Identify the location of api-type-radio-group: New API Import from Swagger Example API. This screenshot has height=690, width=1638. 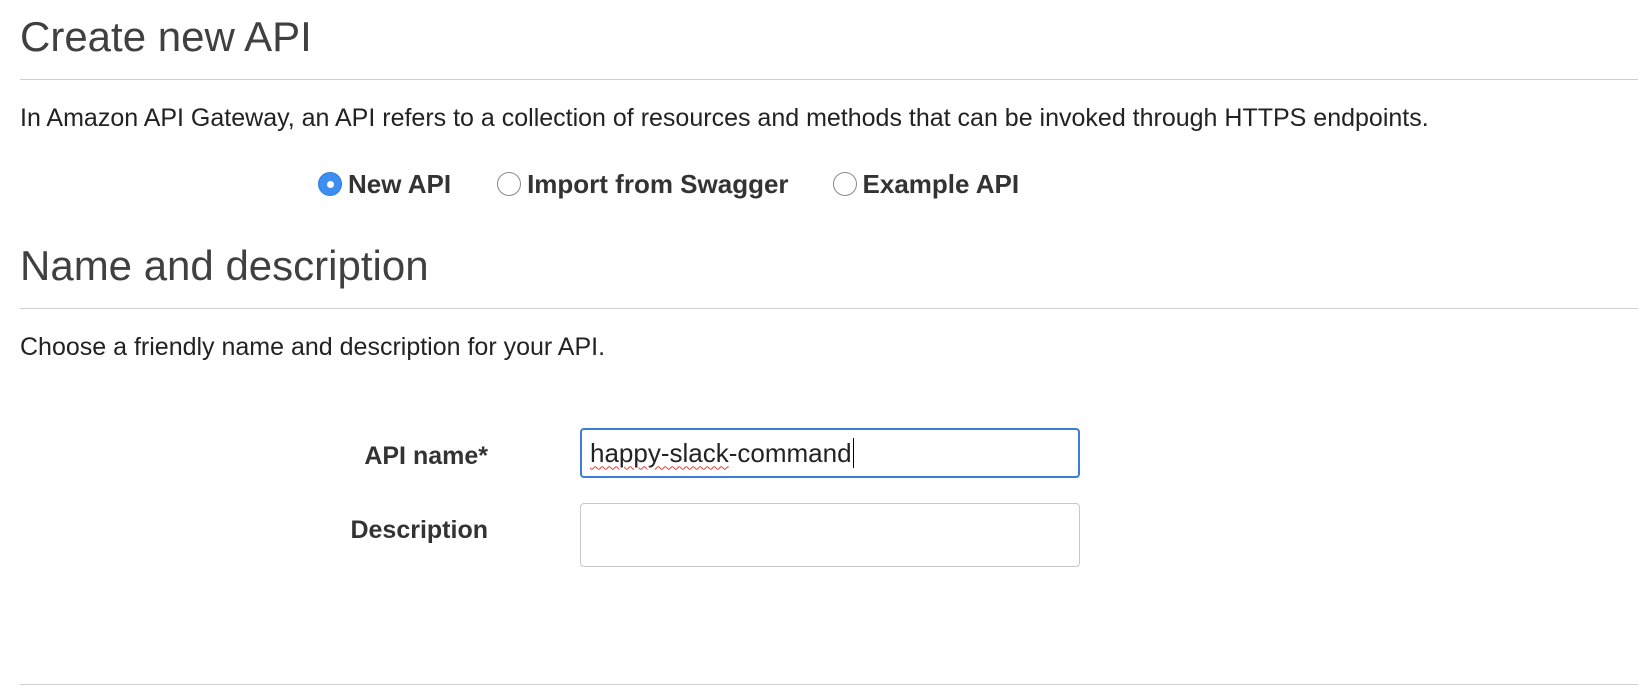
(668, 184).